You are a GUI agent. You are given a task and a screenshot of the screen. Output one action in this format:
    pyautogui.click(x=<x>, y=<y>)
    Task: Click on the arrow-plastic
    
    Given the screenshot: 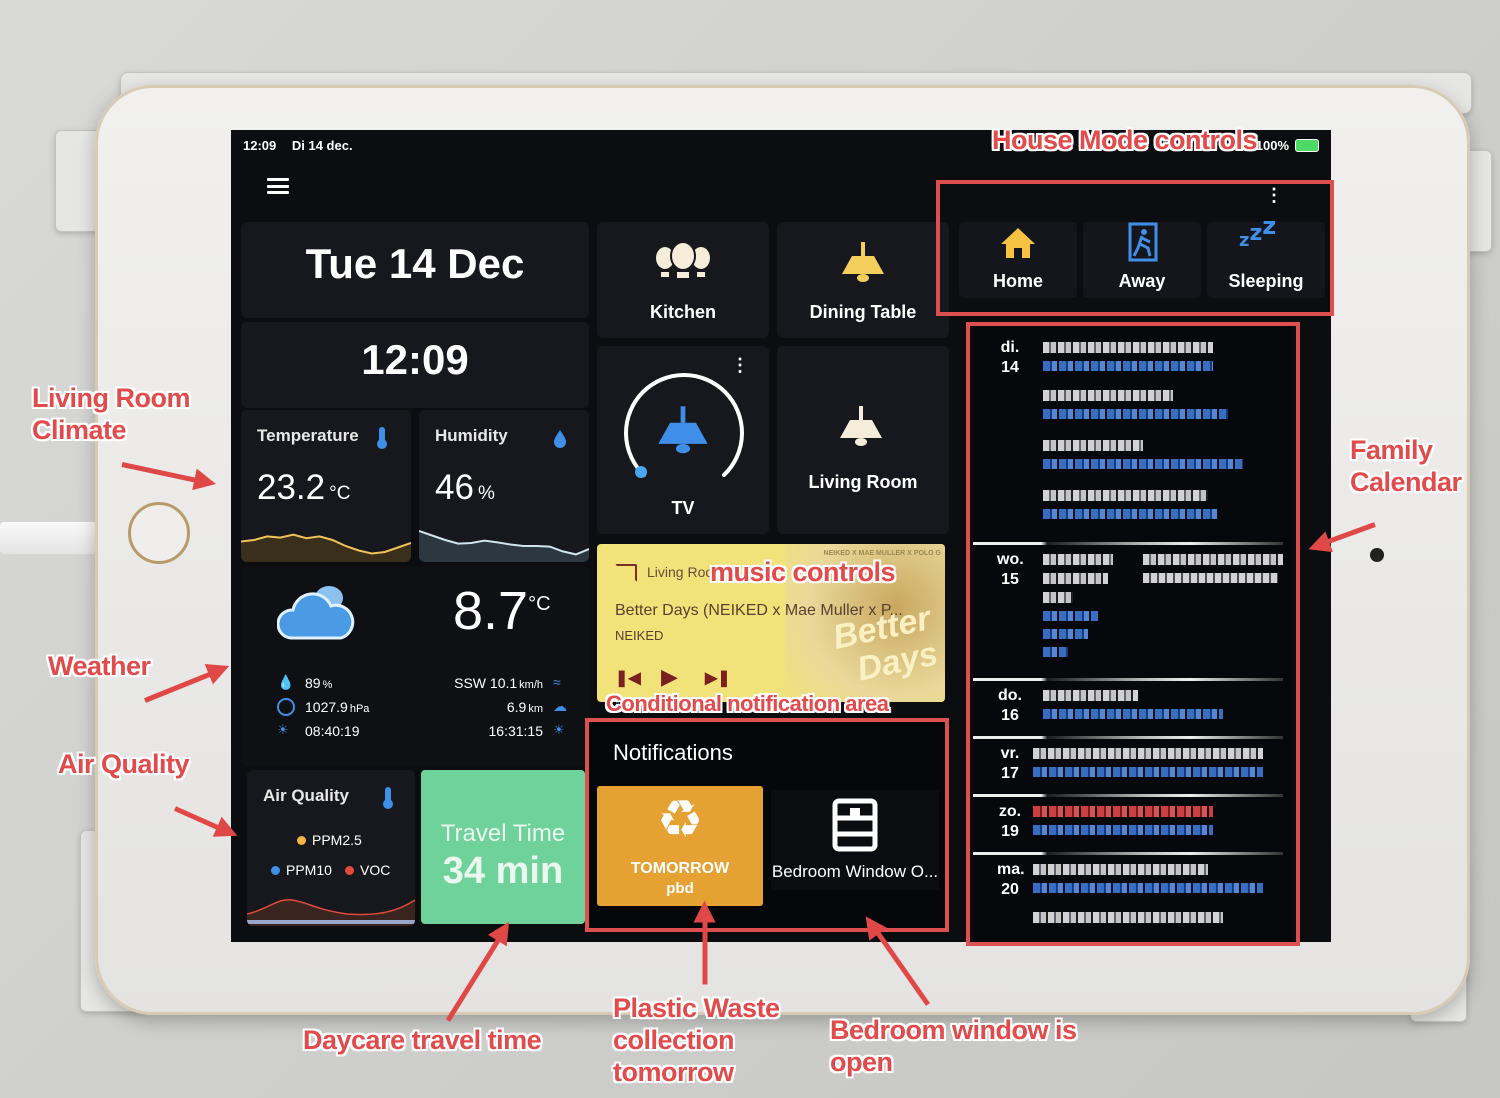 What is the action you would take?
    pyautogui.click(x=705, y=950)
    